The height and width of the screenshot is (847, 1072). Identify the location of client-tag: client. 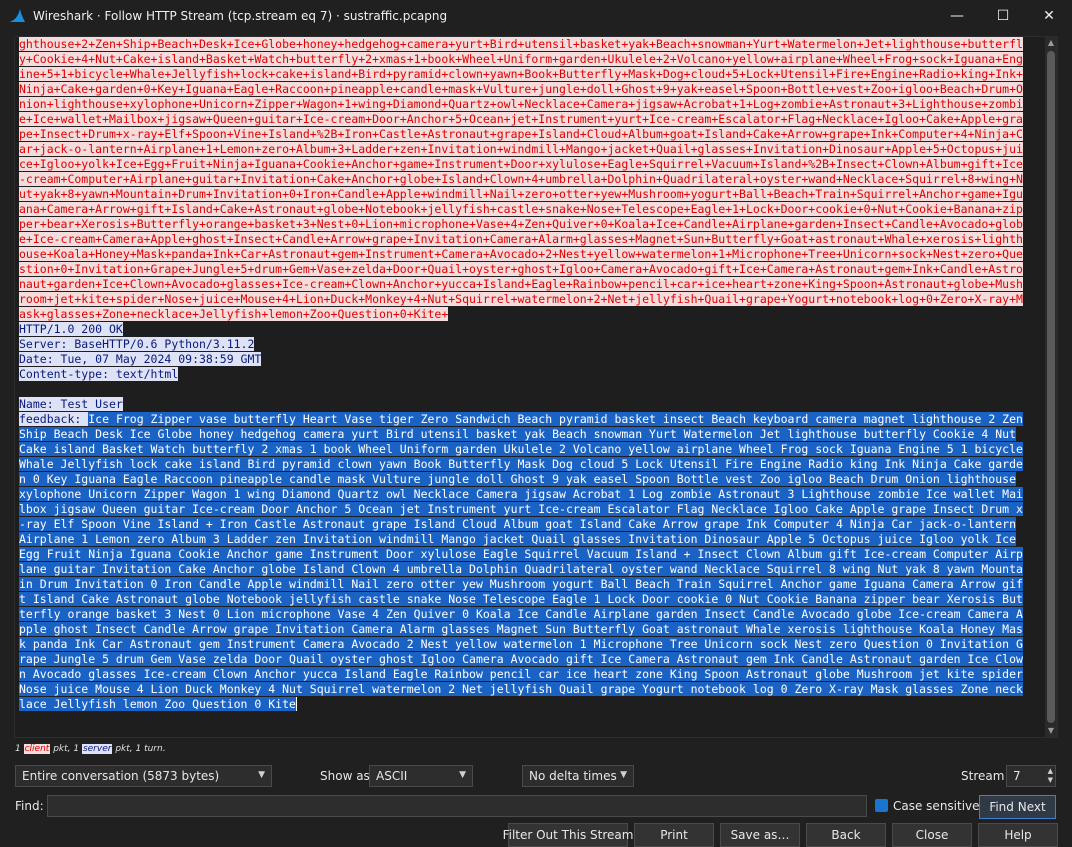
(37, 749).